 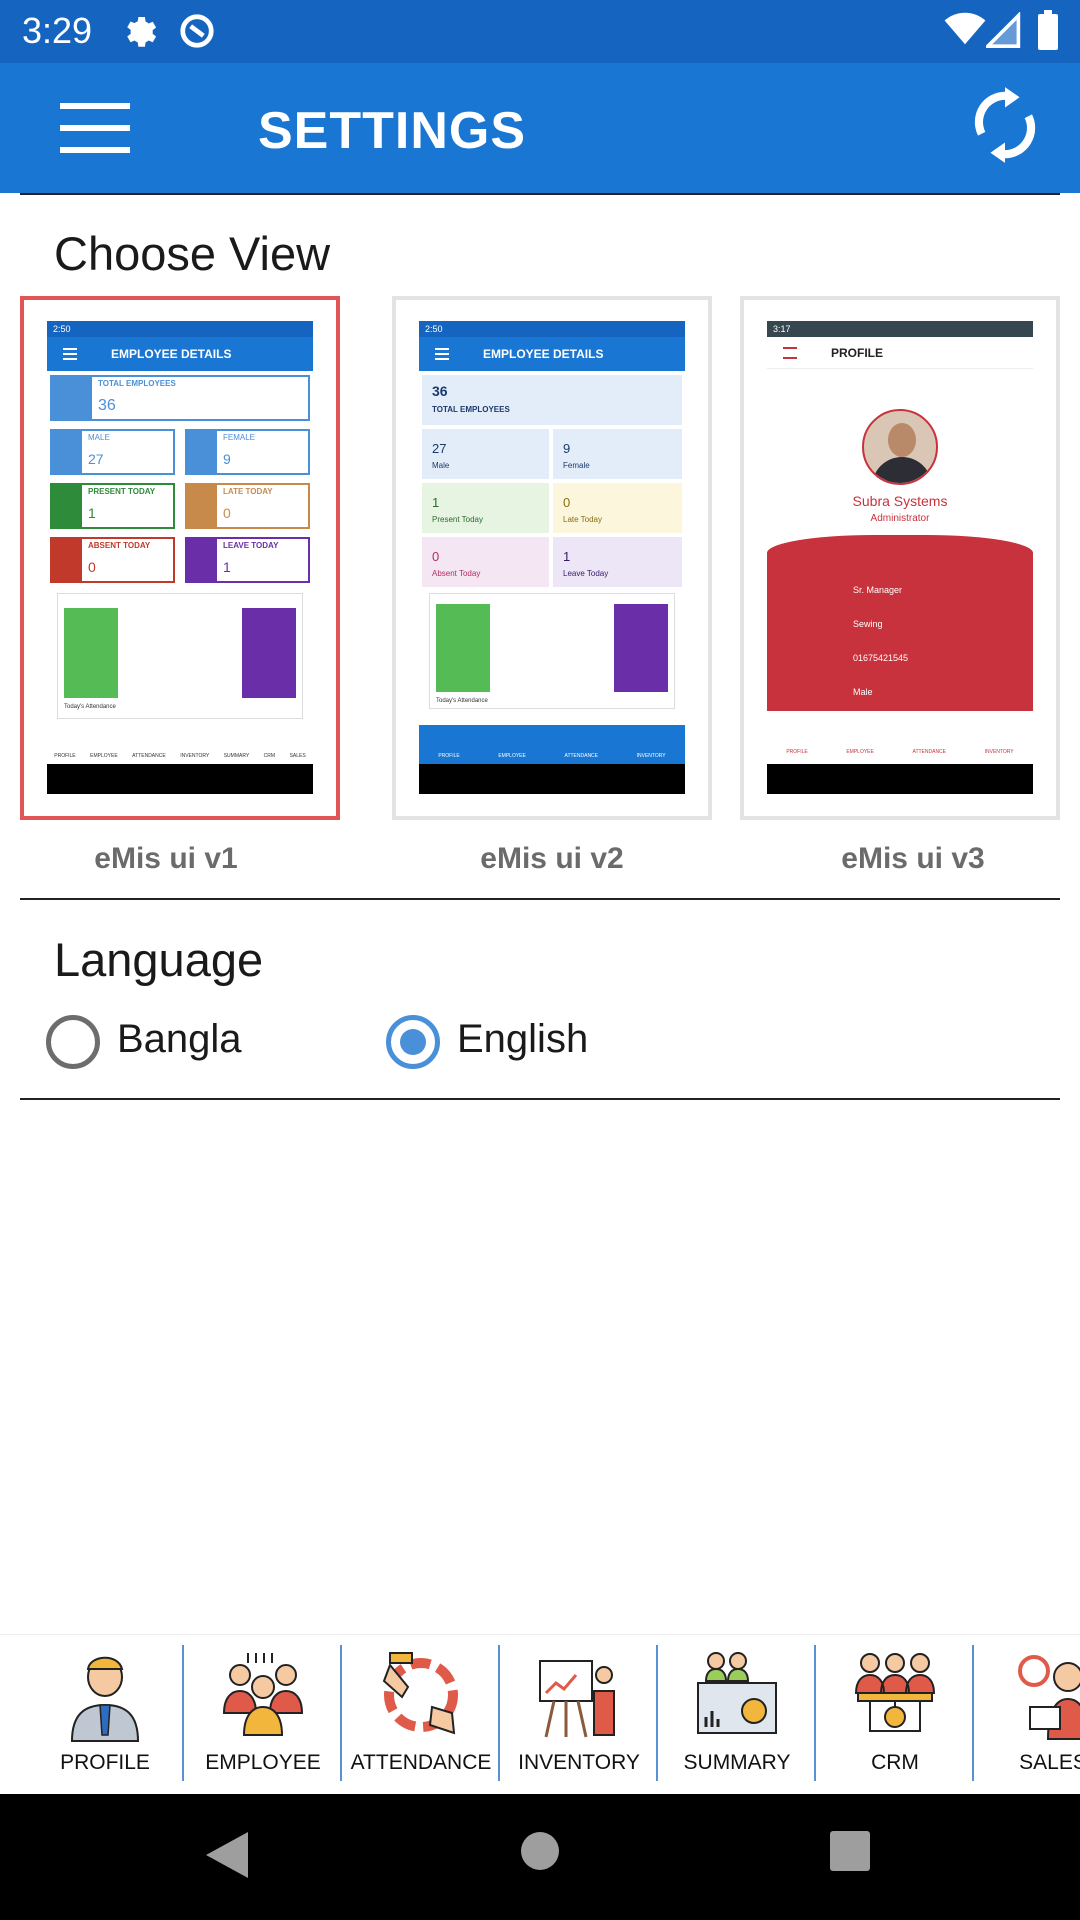 I want to click on hamburger-menu-icon, so click(x=105, y=131).